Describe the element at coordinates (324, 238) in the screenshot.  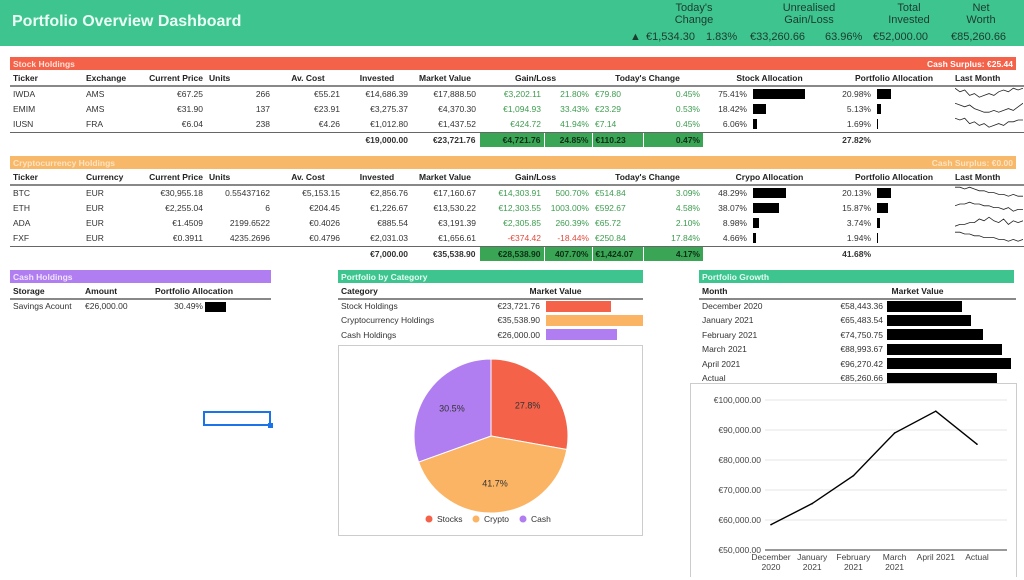
I see `av-cost: €0.4796` at that location.